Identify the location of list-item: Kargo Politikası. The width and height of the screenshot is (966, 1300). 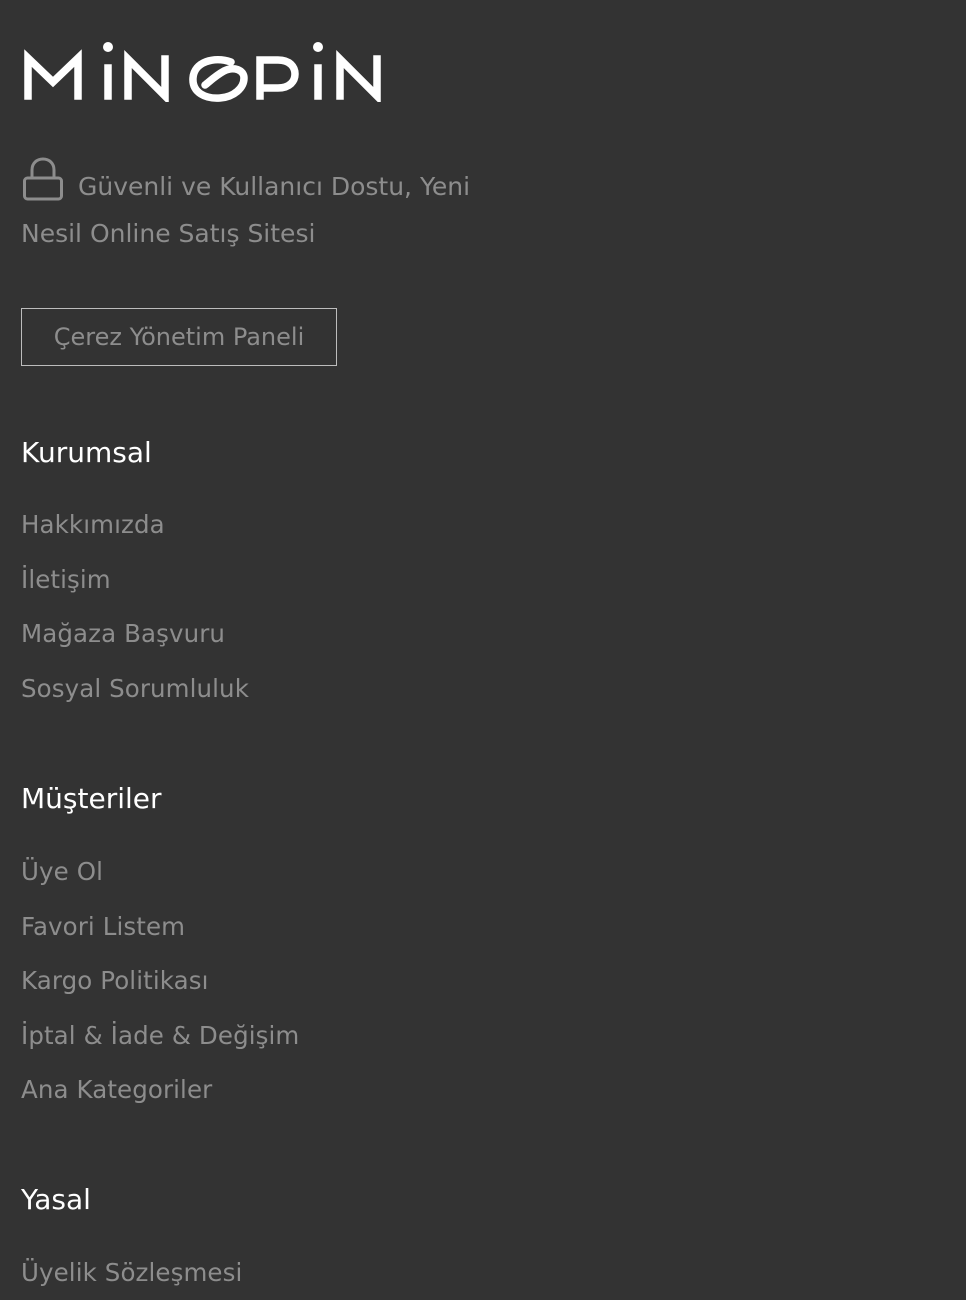
(160, 993).